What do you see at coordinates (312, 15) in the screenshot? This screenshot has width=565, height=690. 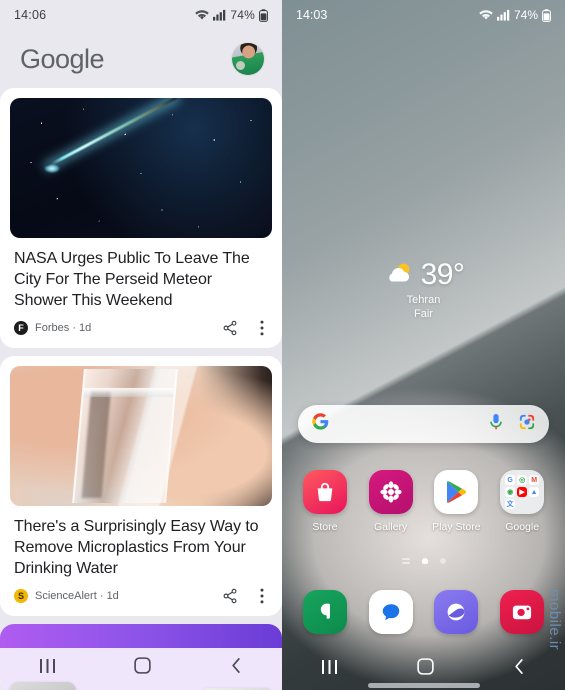 I see `status-time: 14:03` at bounding box center [312, 15].